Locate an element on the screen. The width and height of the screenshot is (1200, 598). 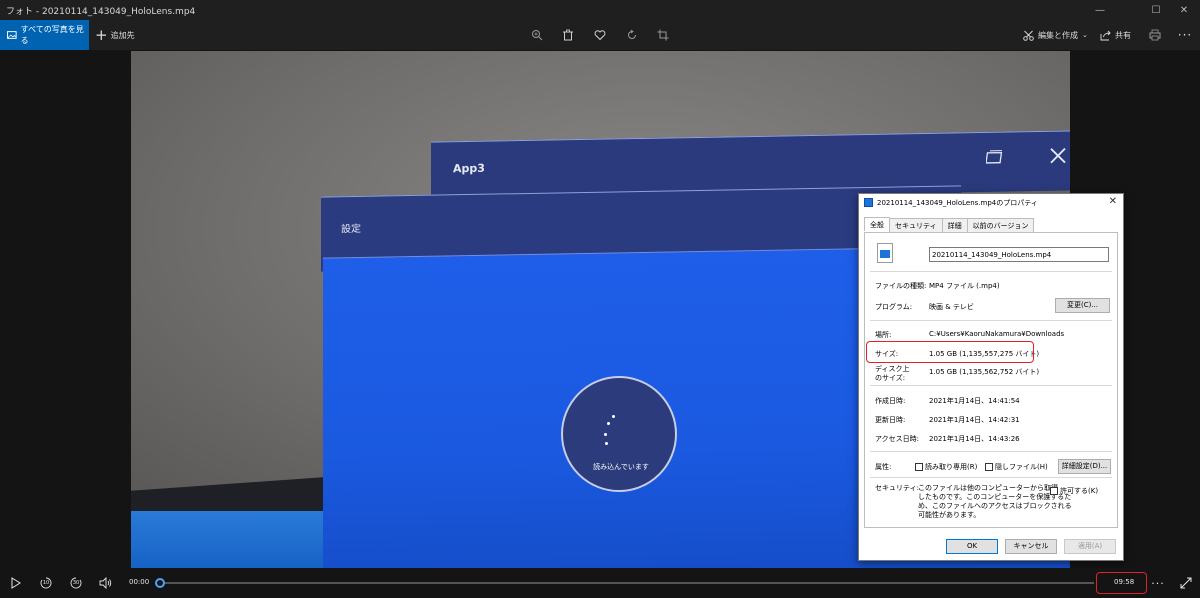
created-value: 2021年1月14日、14:41:54 is located at coordinates (974, 401).